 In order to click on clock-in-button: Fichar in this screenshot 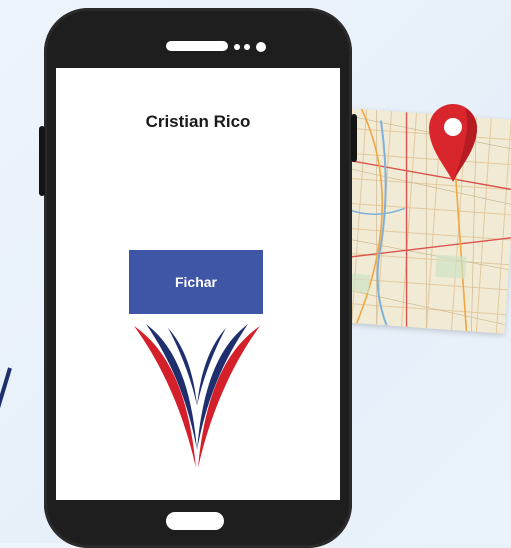, I will do `click(196, 282)`.